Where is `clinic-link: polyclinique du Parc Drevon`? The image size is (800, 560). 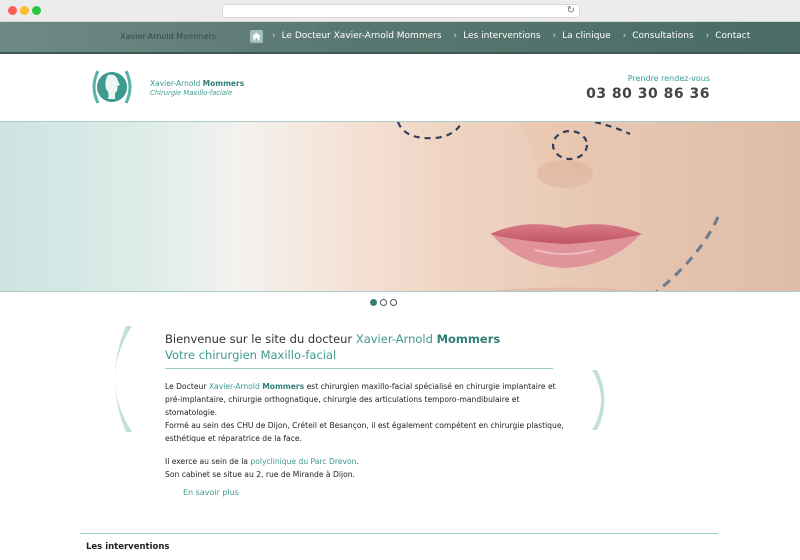 clinic-link: polyclinique du Parc Drevon is located at coordinates (303, 461).